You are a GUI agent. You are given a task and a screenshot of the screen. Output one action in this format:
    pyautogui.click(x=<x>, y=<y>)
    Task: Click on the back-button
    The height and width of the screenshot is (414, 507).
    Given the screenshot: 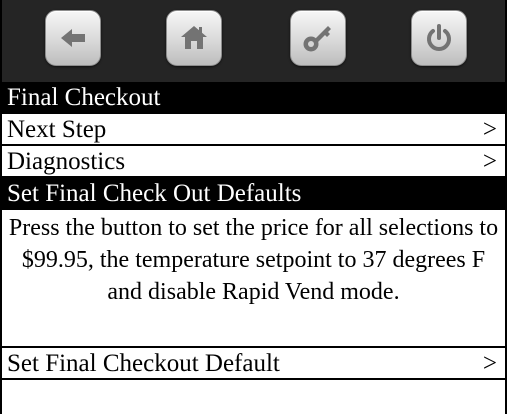 What is the action you would take?
    pyautogui.click(x=73, y=38)
    